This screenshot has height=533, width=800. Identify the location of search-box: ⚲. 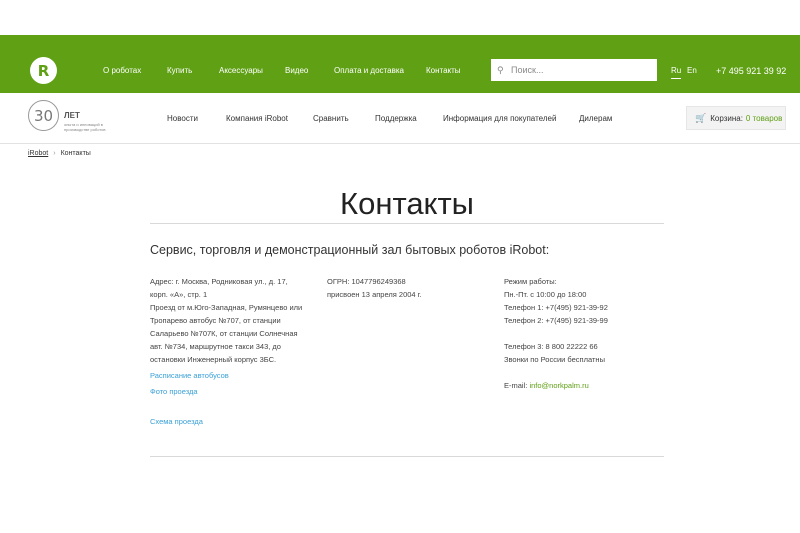
(574, 70).